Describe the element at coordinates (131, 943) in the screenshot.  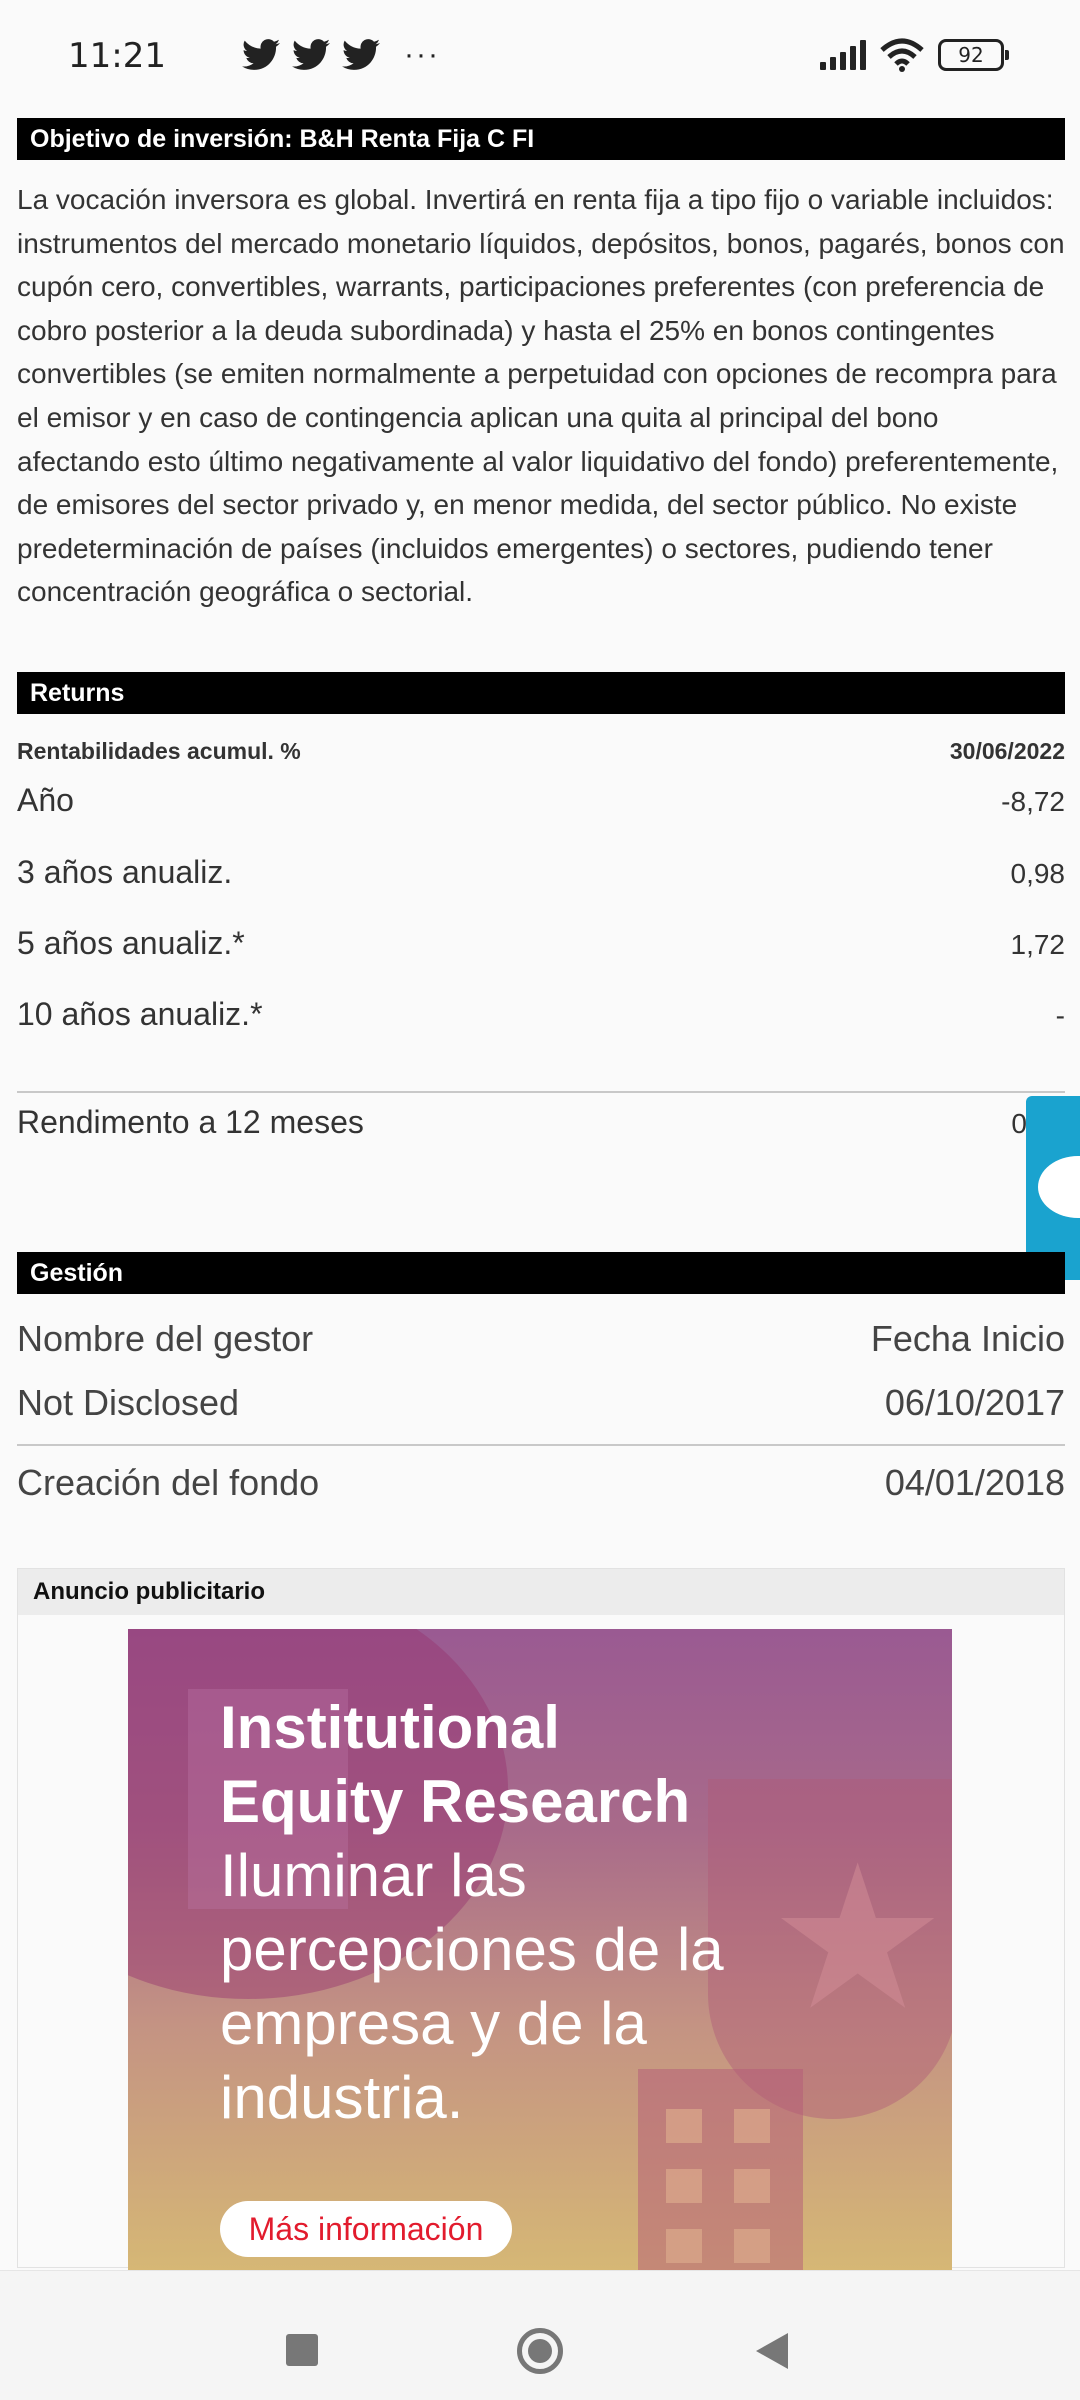
I see `return-label: 5 años anualiz.*` at that location.